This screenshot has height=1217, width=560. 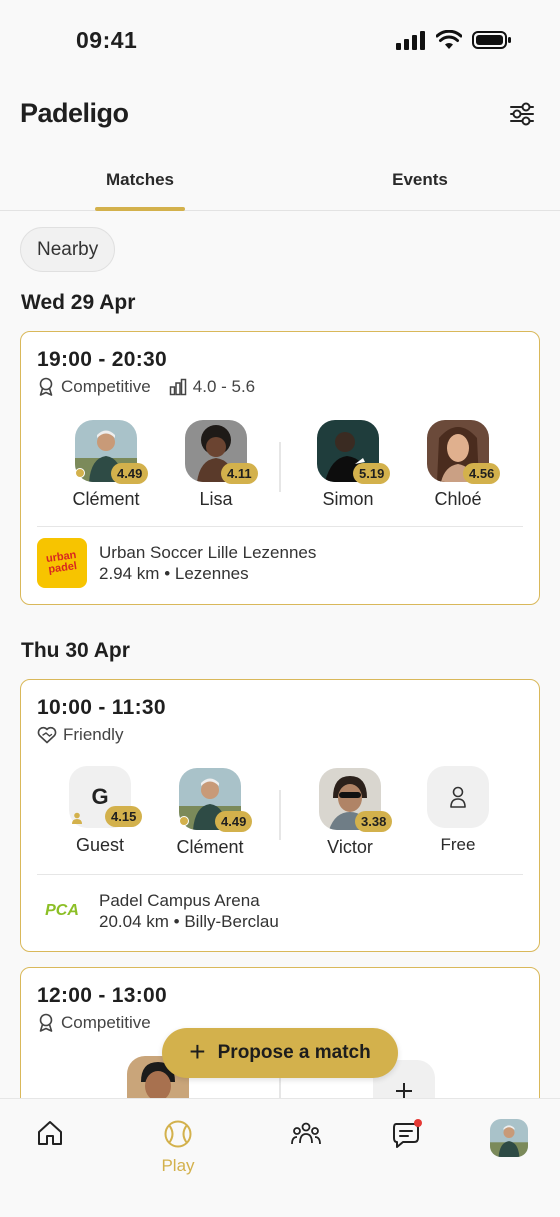 I want to click on avatar: G 4.15, so click(x=106, y=797).